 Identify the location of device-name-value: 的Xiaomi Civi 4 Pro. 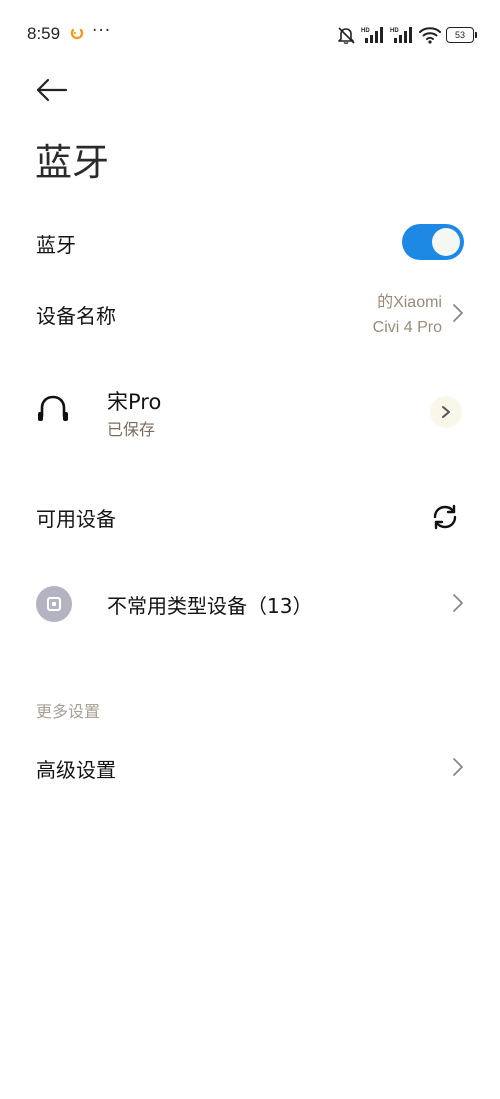
(407, 315).